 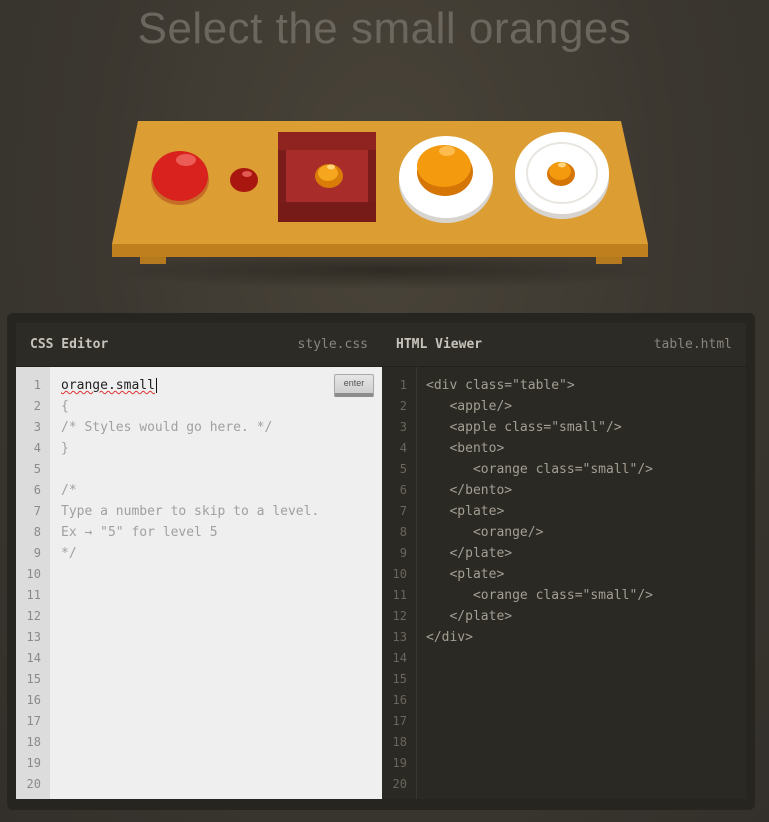 What do you see at coordinates (37, 385) in the screenshot?
I see `css-line-number: 1` at bounding box center [37, 385].